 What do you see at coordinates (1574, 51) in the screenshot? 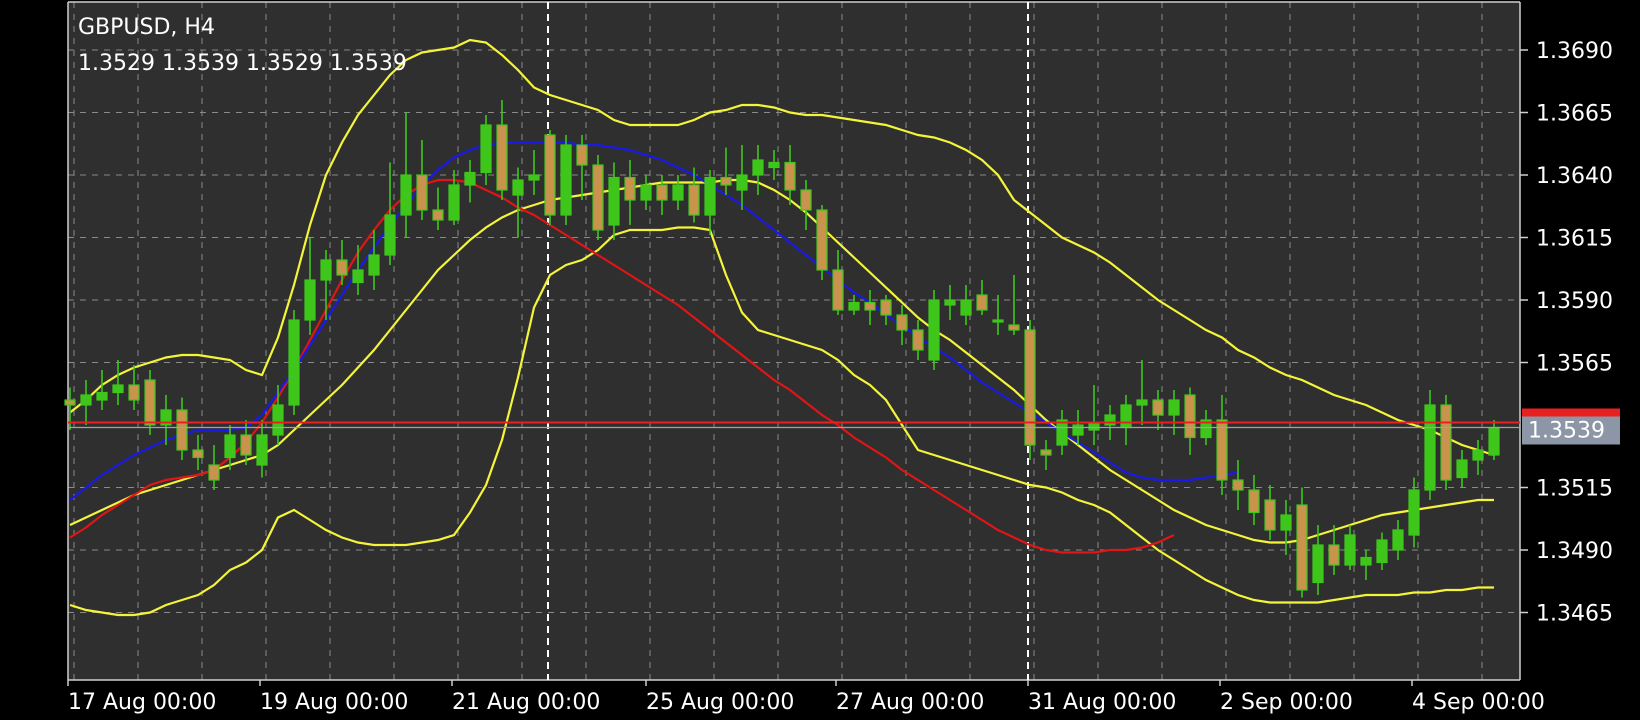
I see `price-axis-label: 1.3690` at bounding box center [1574, 51].